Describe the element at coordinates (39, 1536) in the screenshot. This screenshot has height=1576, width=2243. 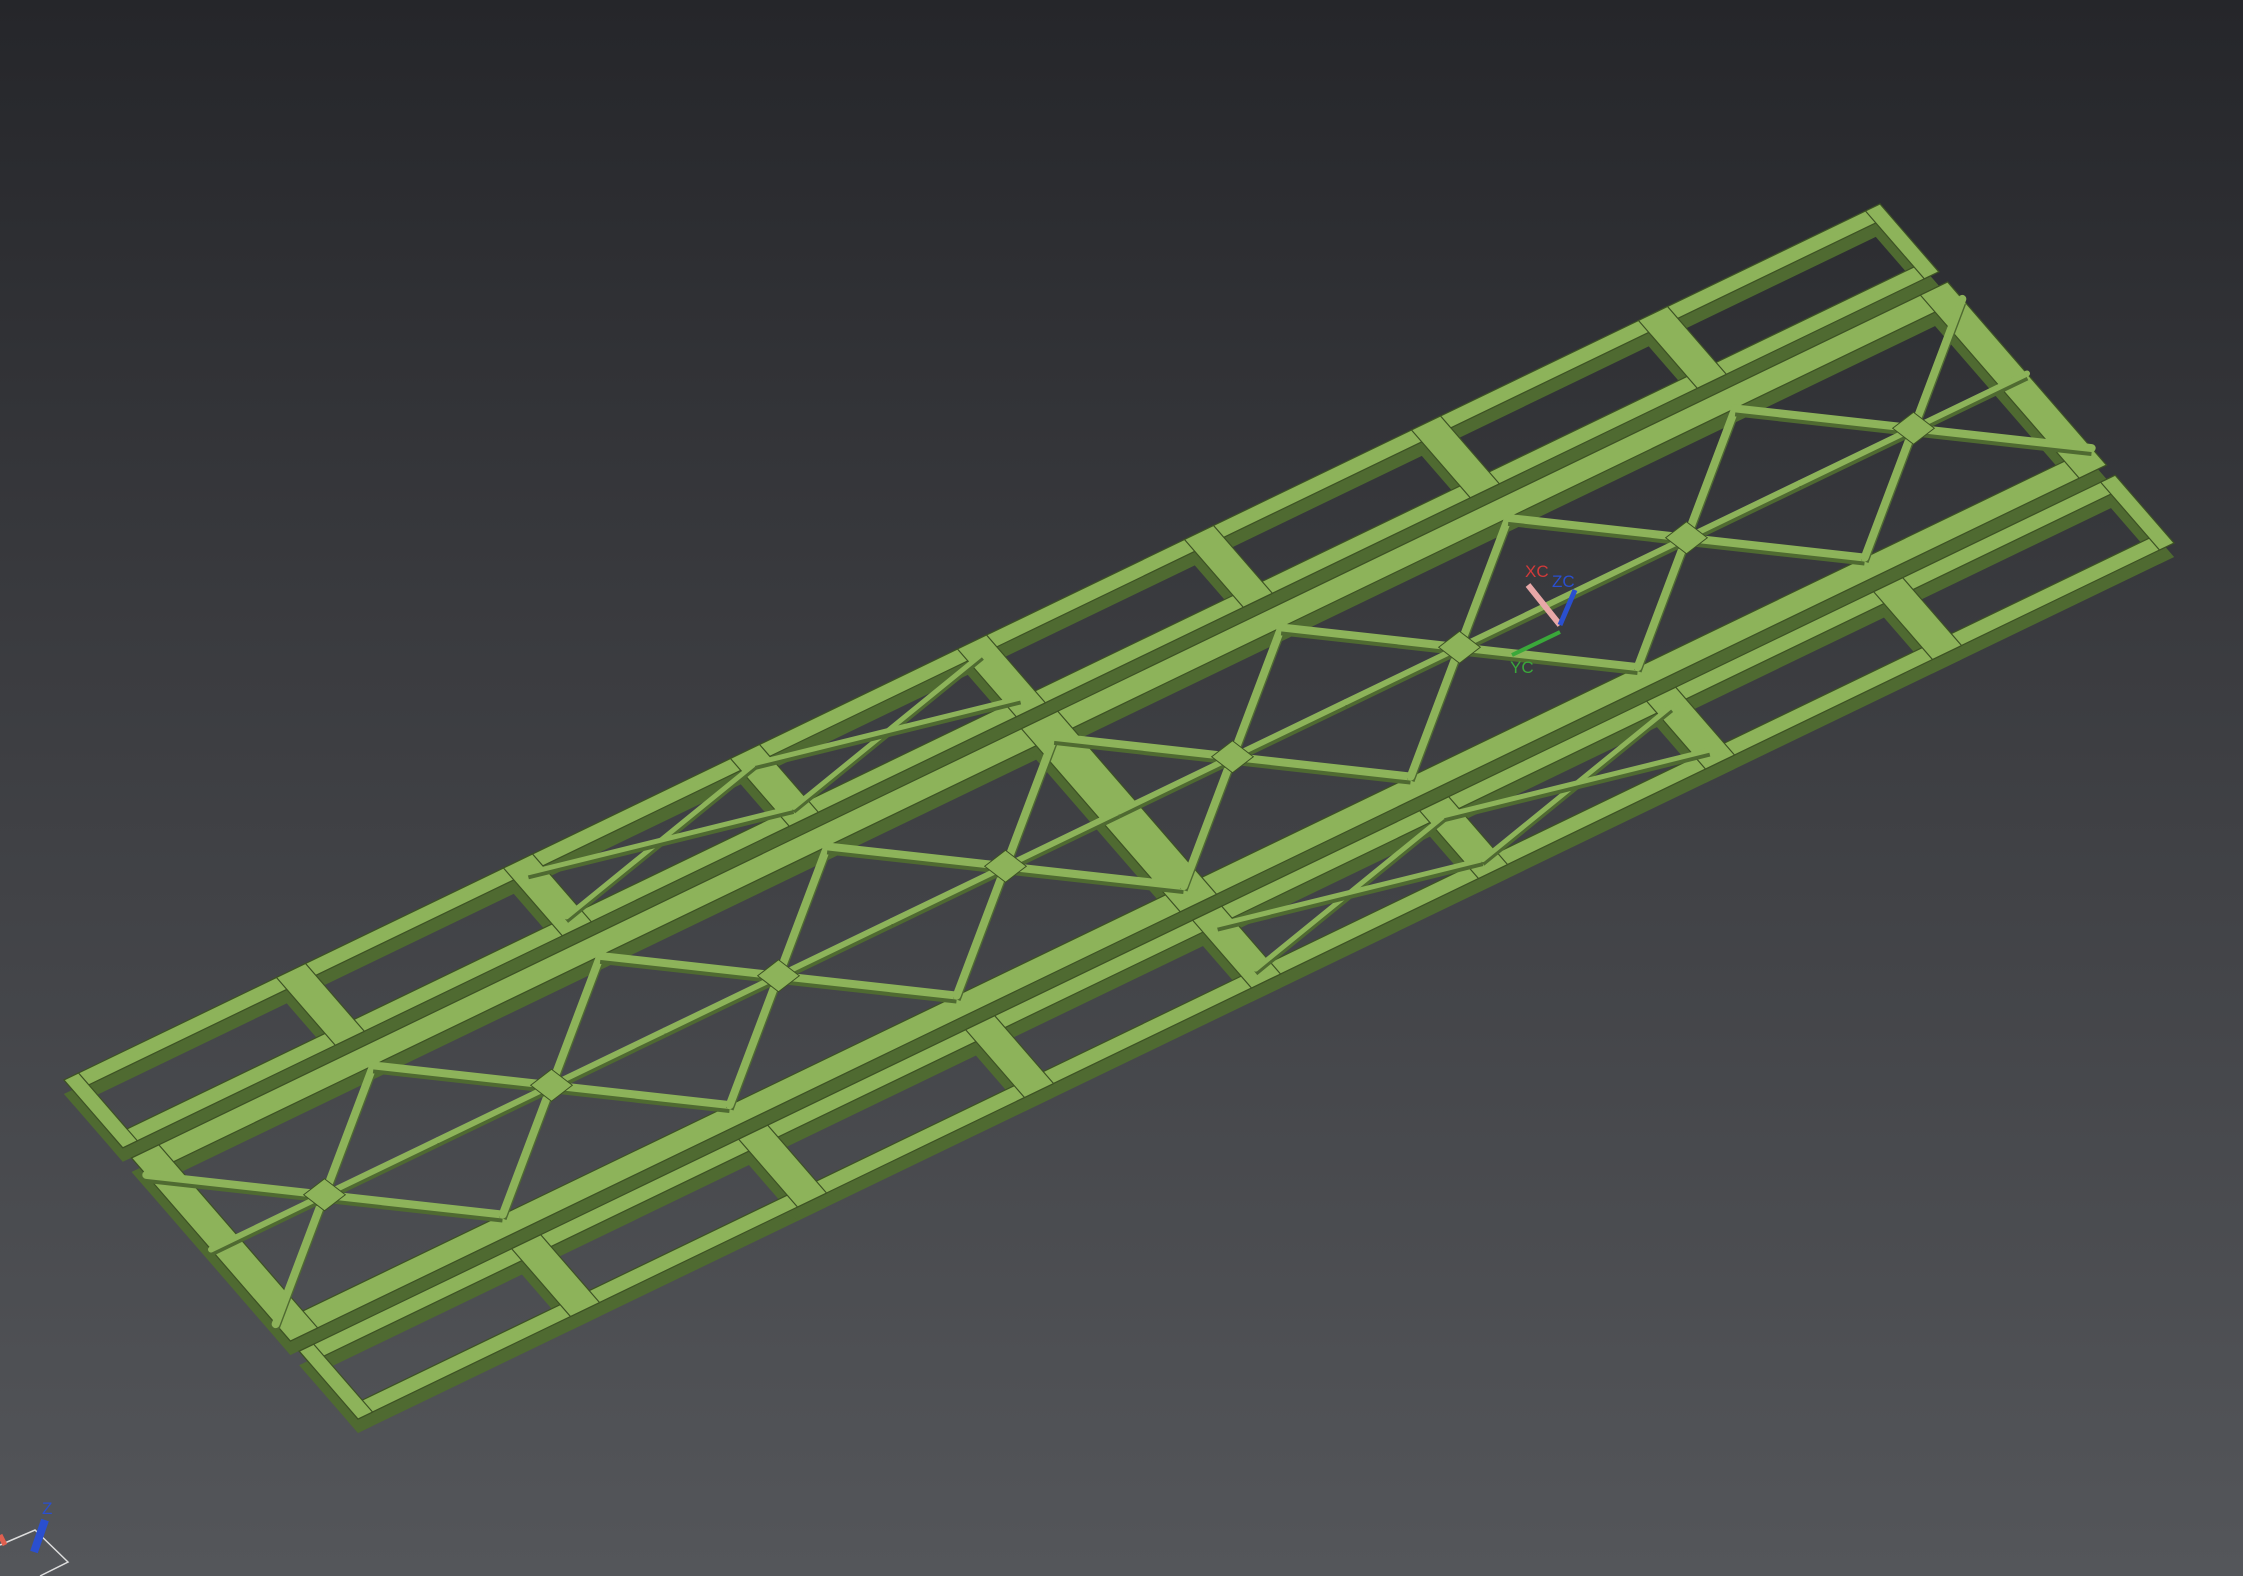
I see `z-axis-icon` at that location.